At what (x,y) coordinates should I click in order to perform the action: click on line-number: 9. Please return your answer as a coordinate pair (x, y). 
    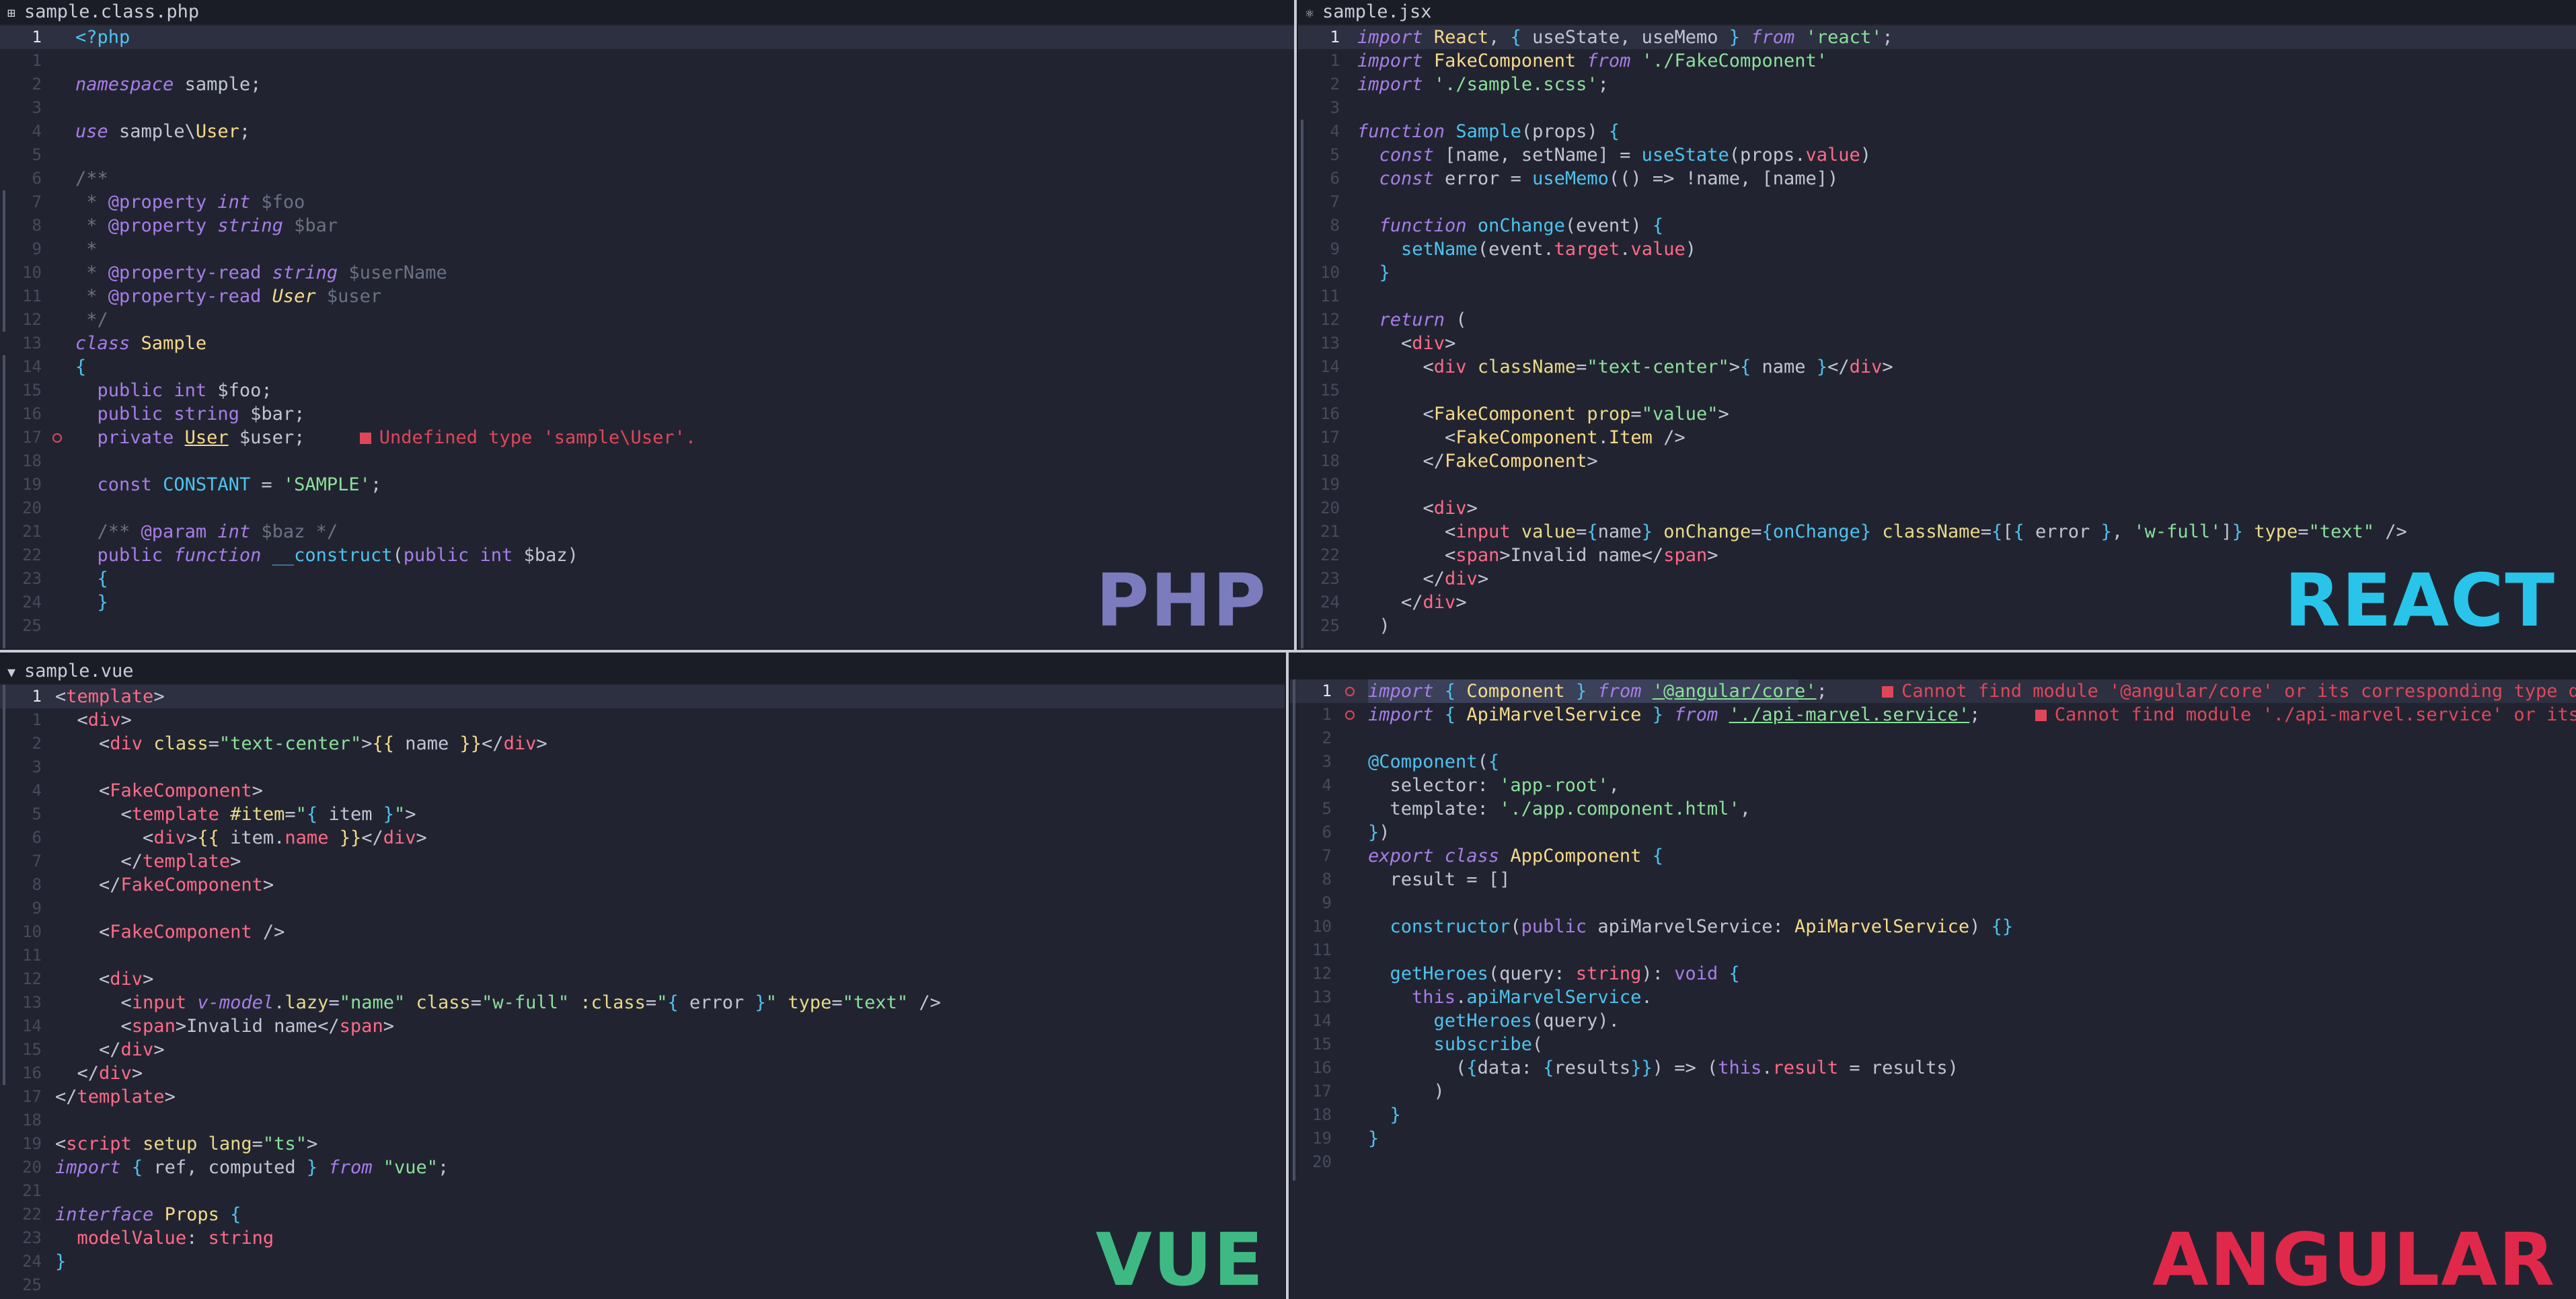
    Looking at the image, I should click on (37, 908).